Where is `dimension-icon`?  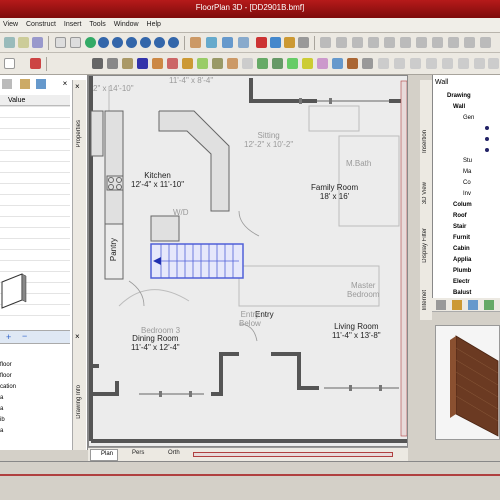
dimension-icon is located at coordinates (303, 42).